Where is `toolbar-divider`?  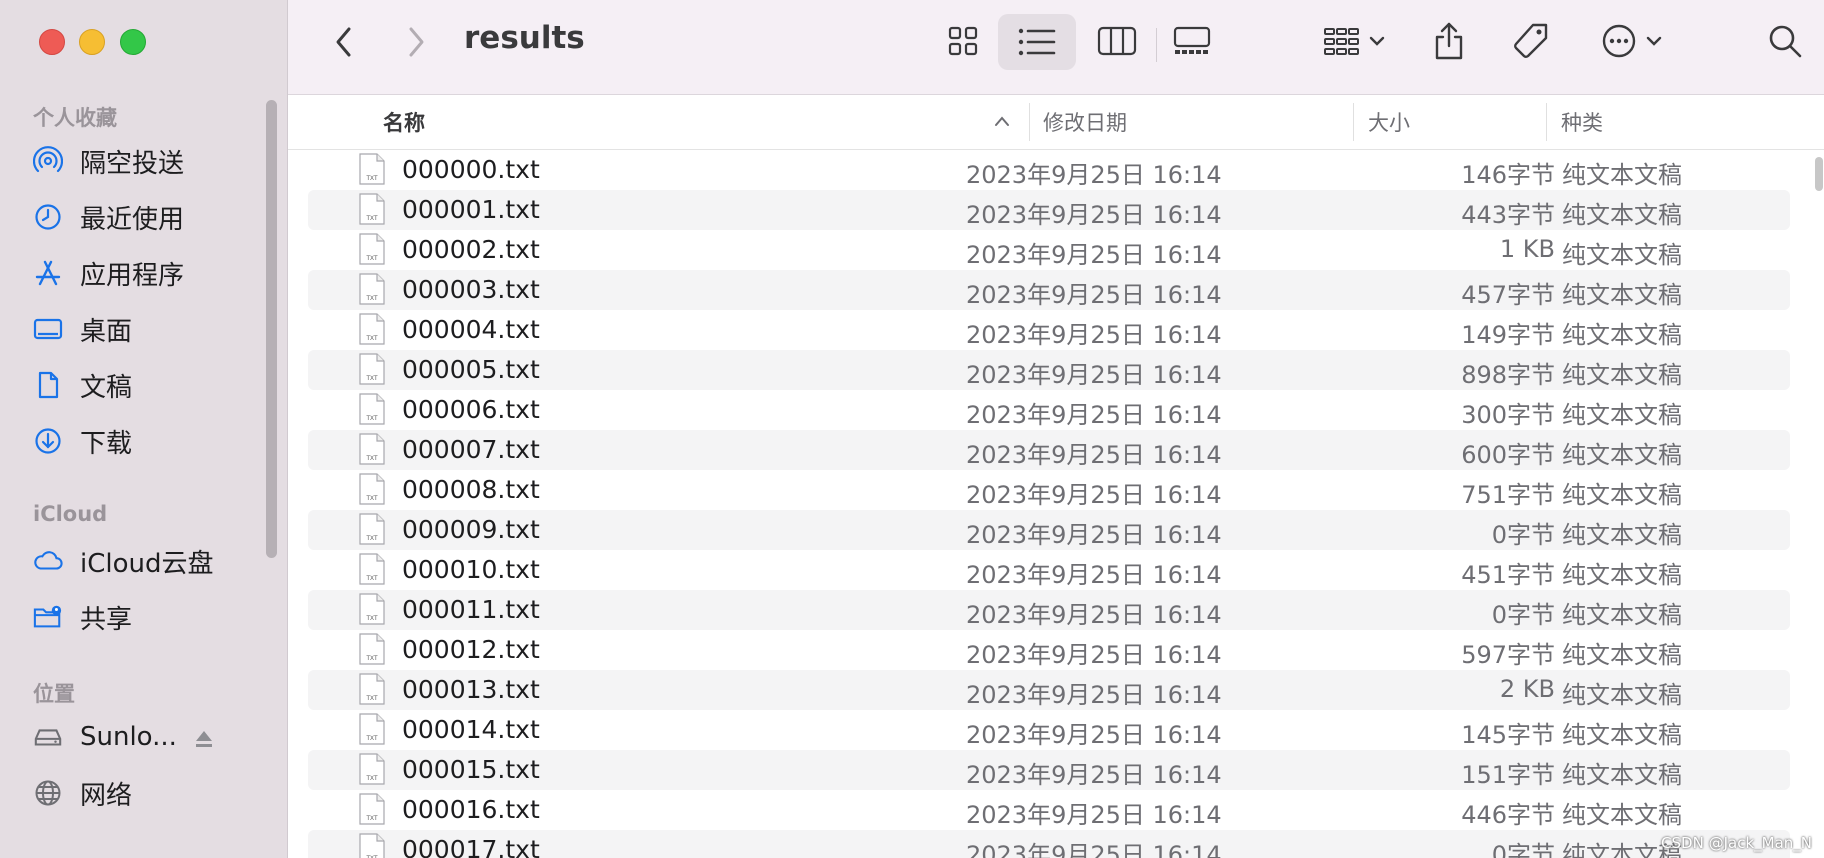 toolbar-divider is located at coordinates (1156, 45).